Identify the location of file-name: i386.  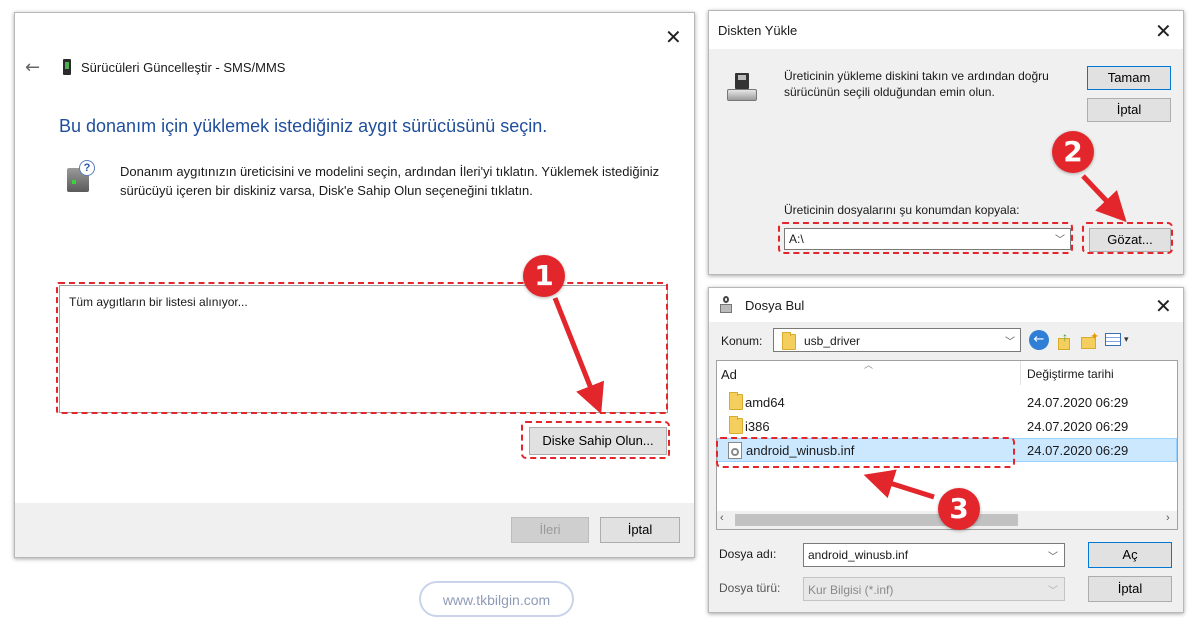
(757, 426).